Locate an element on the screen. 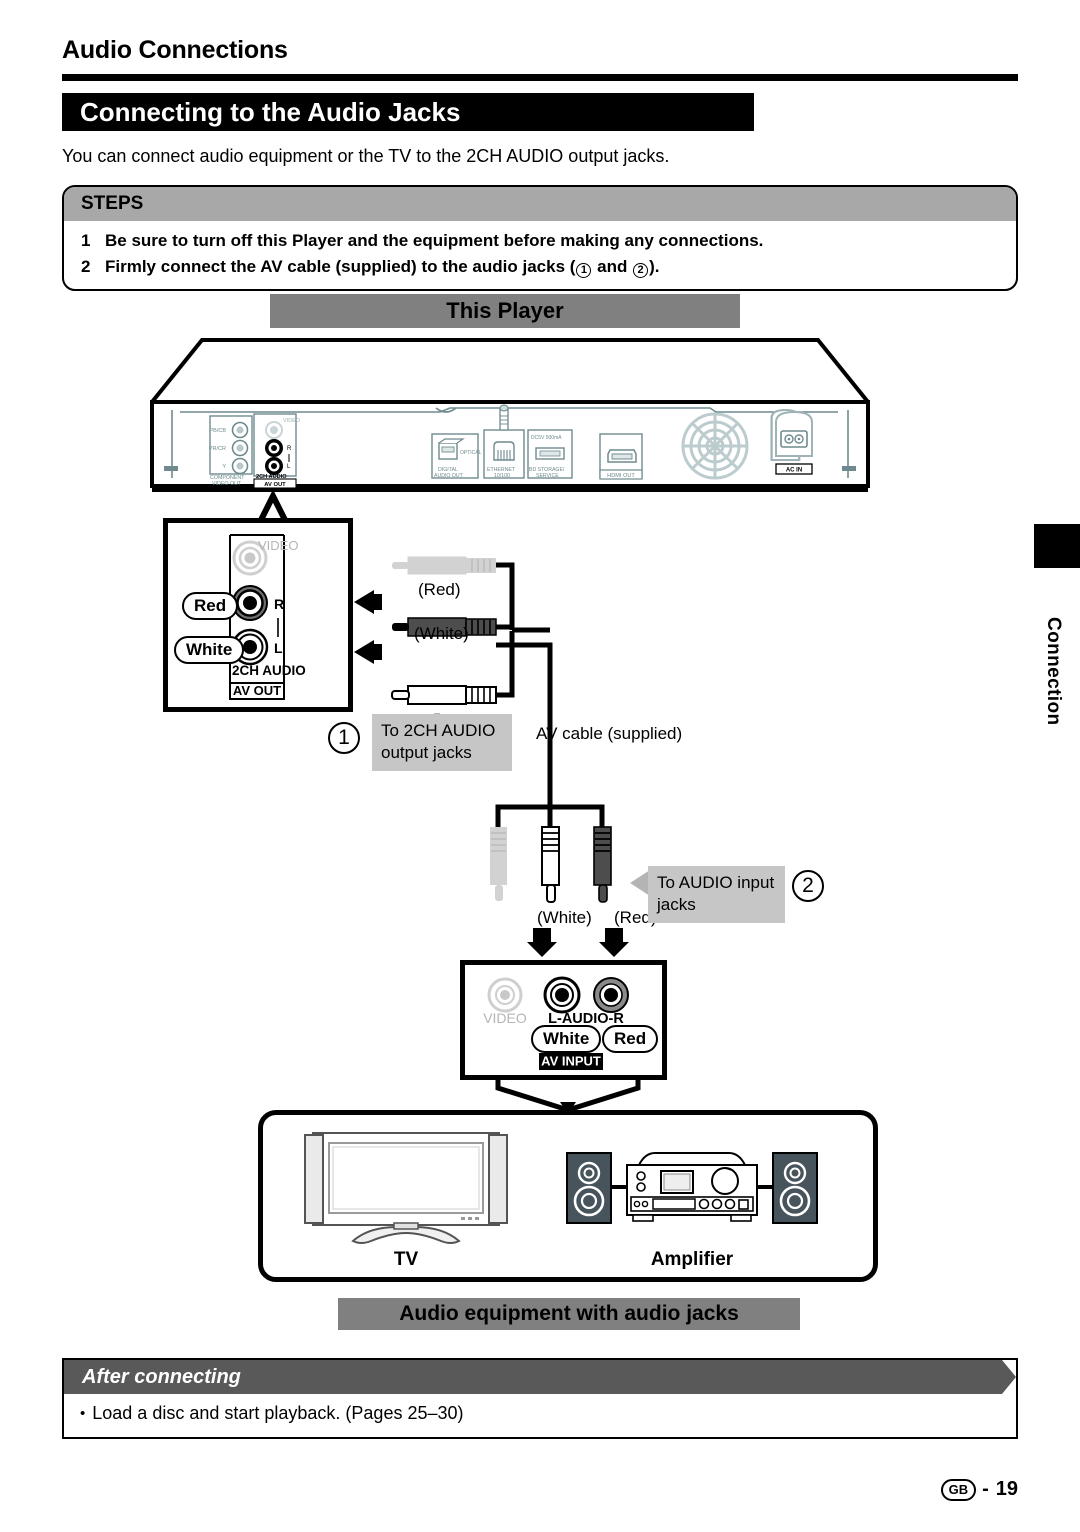 Image resolution: width=1080 pixels, height=1532 pixels. av-cable-label: AV cable (supplied) is located at coordinates (609, 733).